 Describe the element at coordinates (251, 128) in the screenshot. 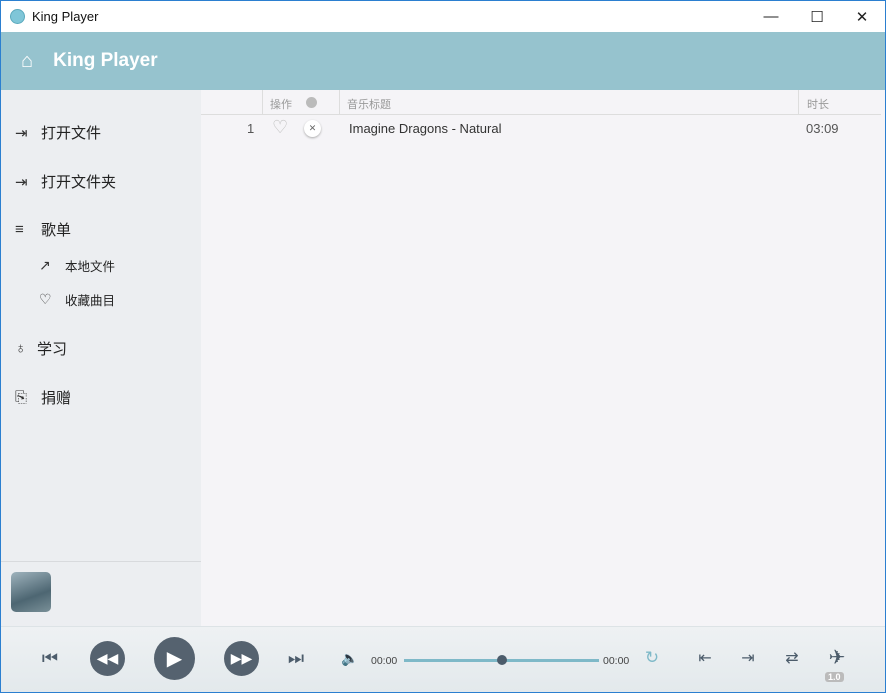

I see `row-index: 1` at that location.